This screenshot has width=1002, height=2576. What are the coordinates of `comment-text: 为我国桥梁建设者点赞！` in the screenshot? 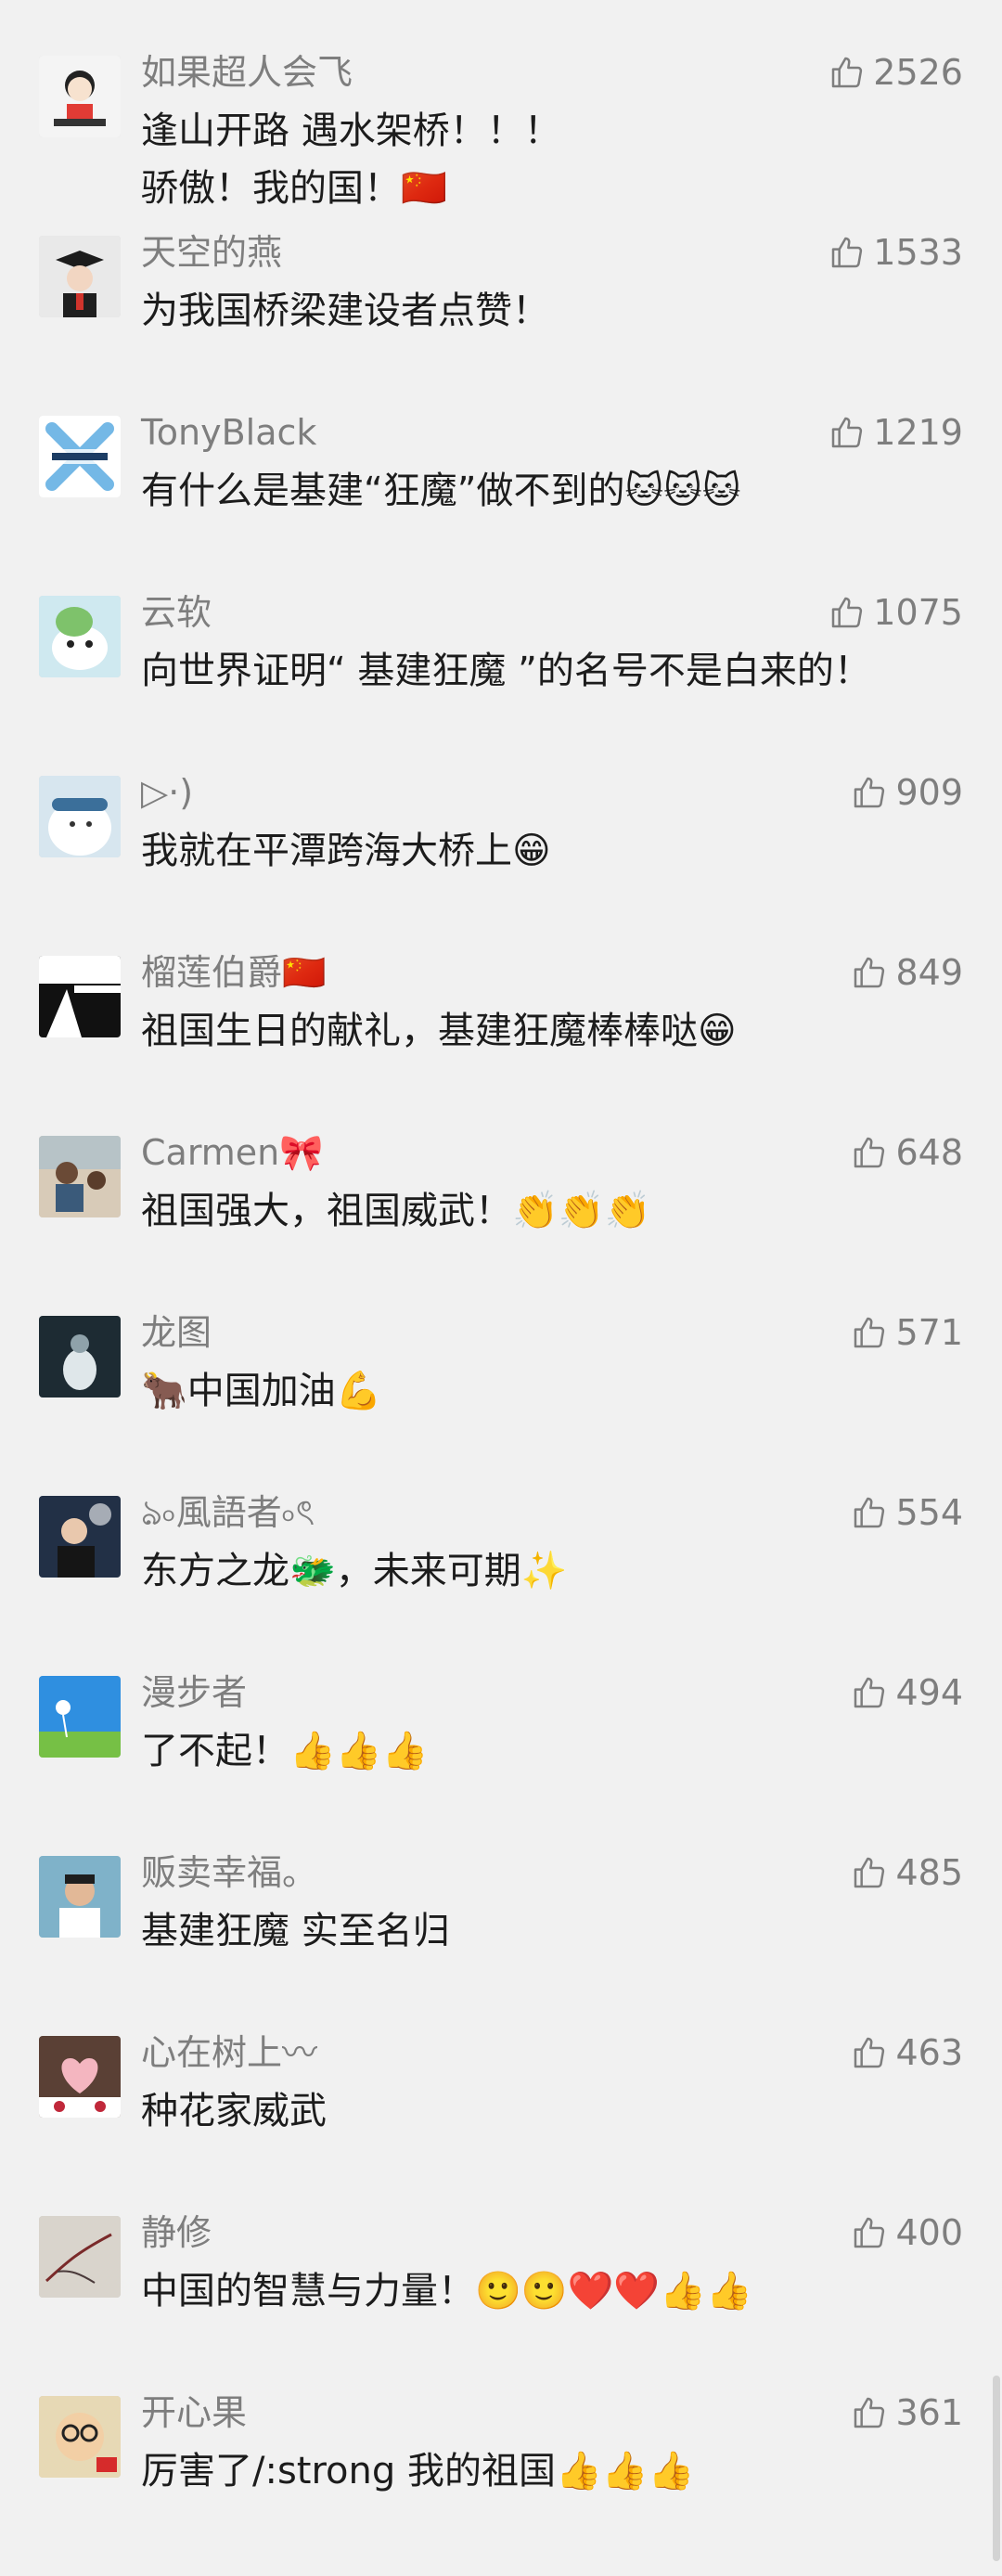 It's located at (345, 311).